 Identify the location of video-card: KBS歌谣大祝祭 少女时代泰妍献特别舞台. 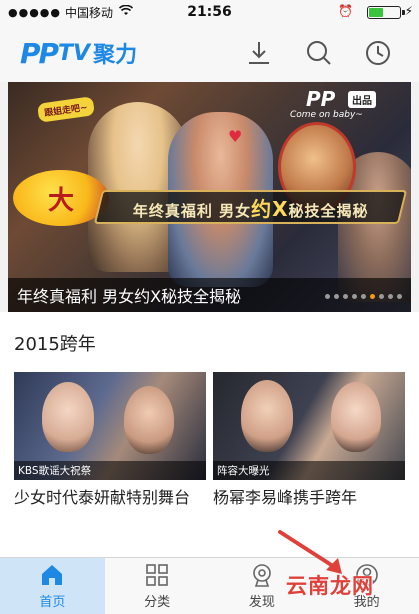
(110, 440).